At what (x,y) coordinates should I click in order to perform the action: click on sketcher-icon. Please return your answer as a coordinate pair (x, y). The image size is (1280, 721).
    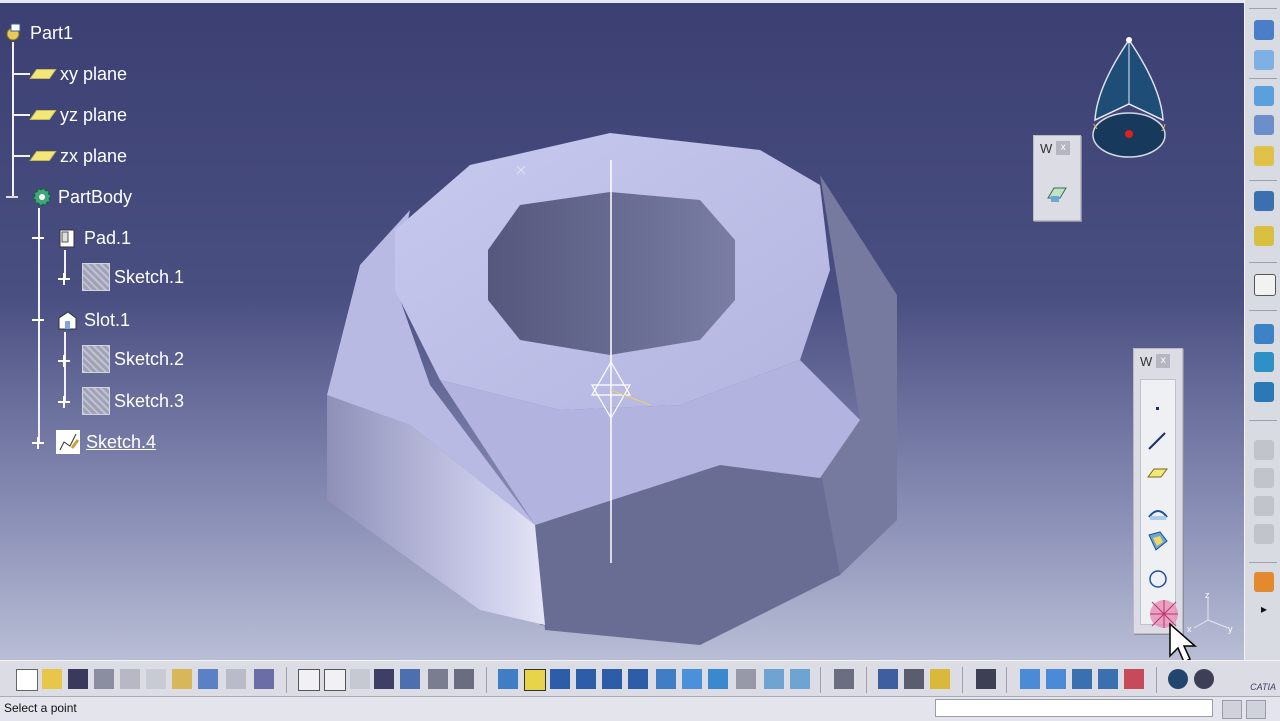
    Looking at the image, I should click on (1264, 30).